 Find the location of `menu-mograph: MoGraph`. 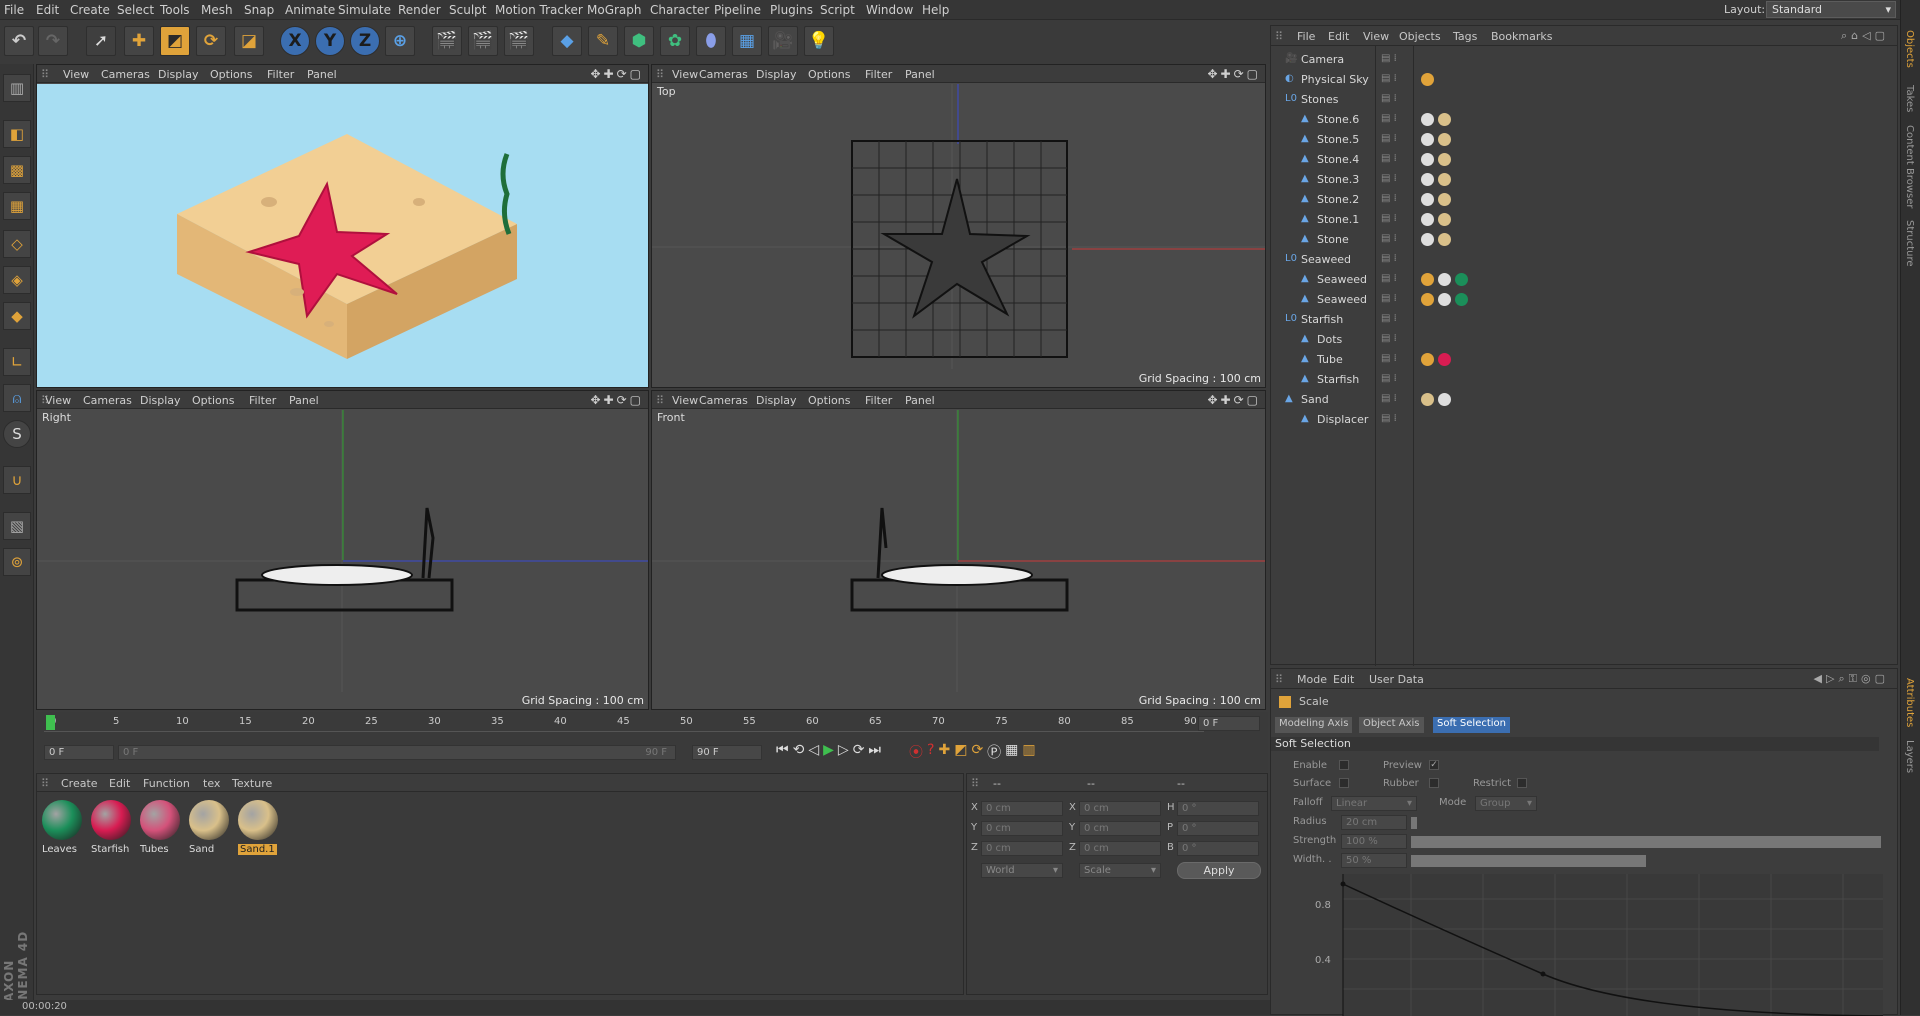

menu-mograph: MoGraph is located at coordinates (614, 10).